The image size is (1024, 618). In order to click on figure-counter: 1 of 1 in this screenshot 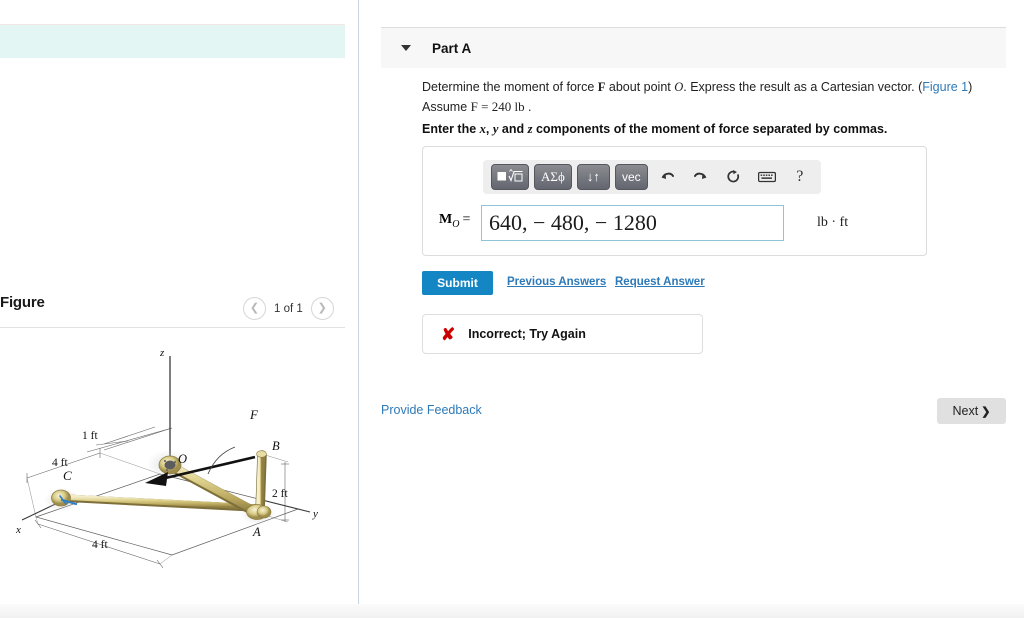, I will do `click(288, 308)`.